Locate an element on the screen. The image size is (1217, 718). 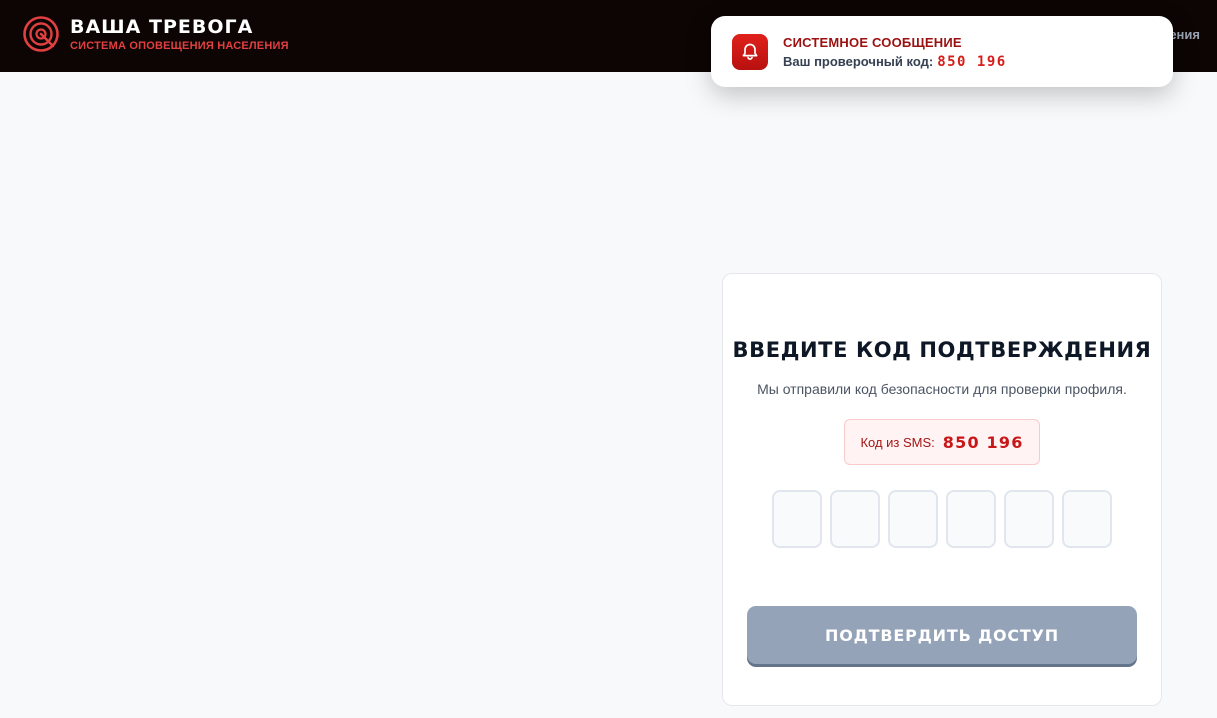
toast-message: Ваш проверочный код: 850 196 is located at coordinates (895, 62).